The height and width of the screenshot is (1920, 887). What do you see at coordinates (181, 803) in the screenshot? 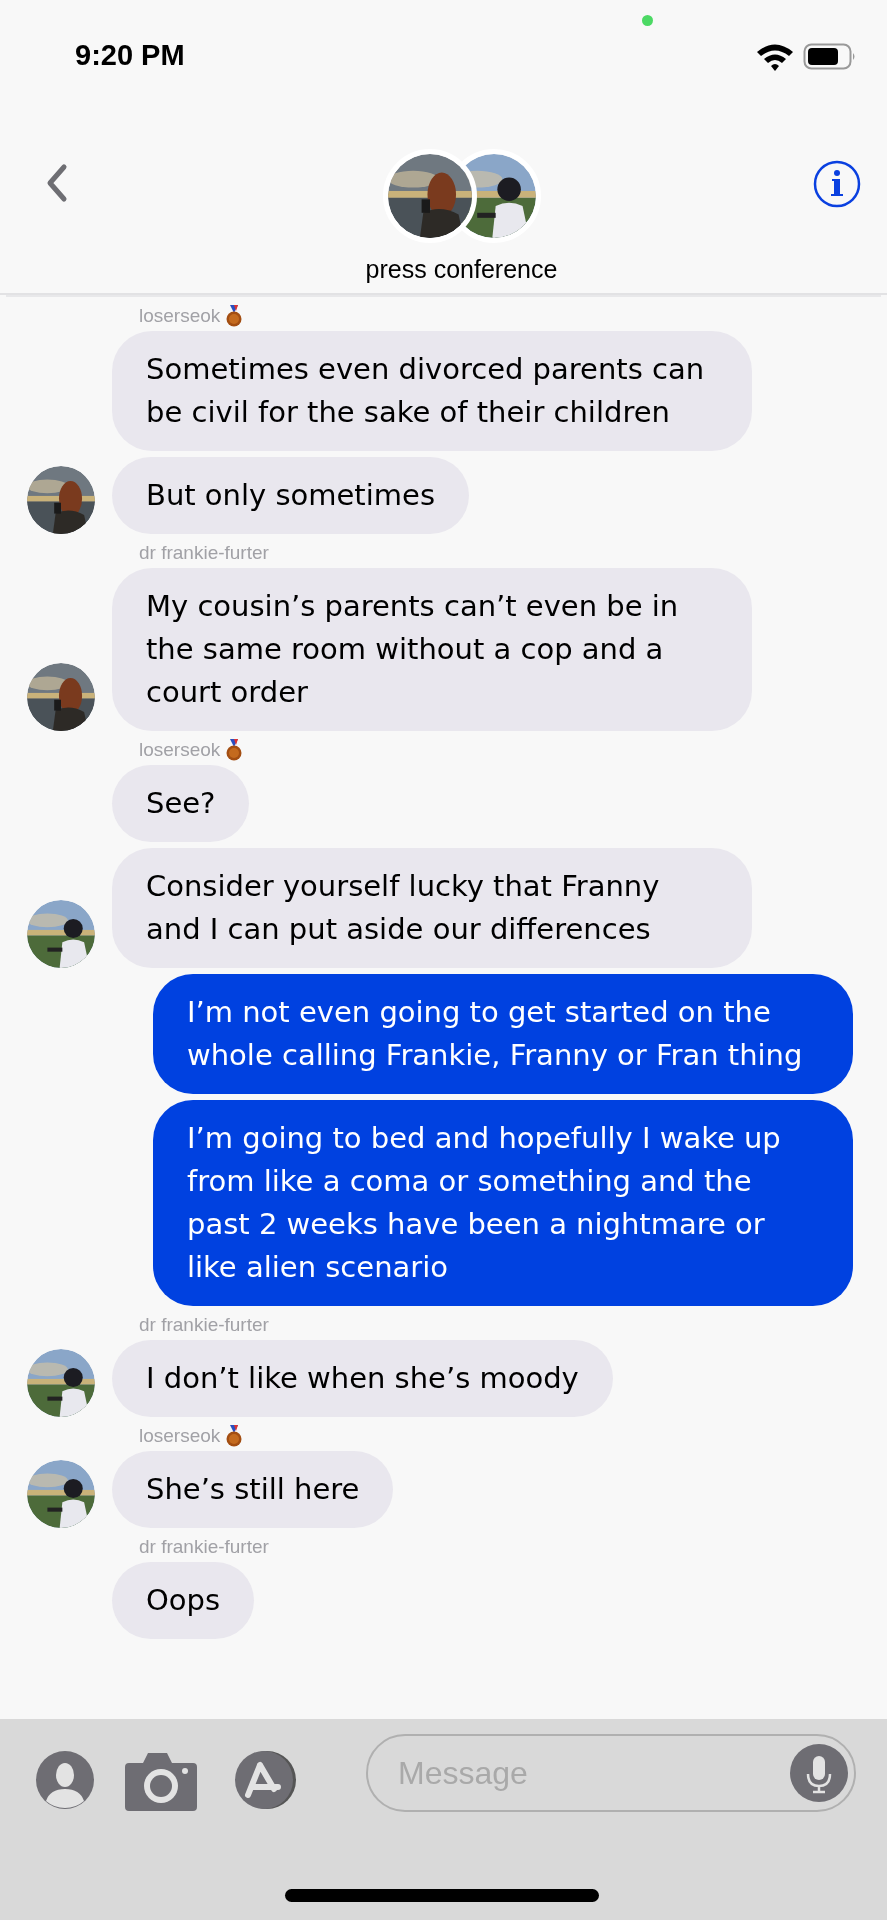
I see `message-bubble: See?` at bounding box center [181, 803].